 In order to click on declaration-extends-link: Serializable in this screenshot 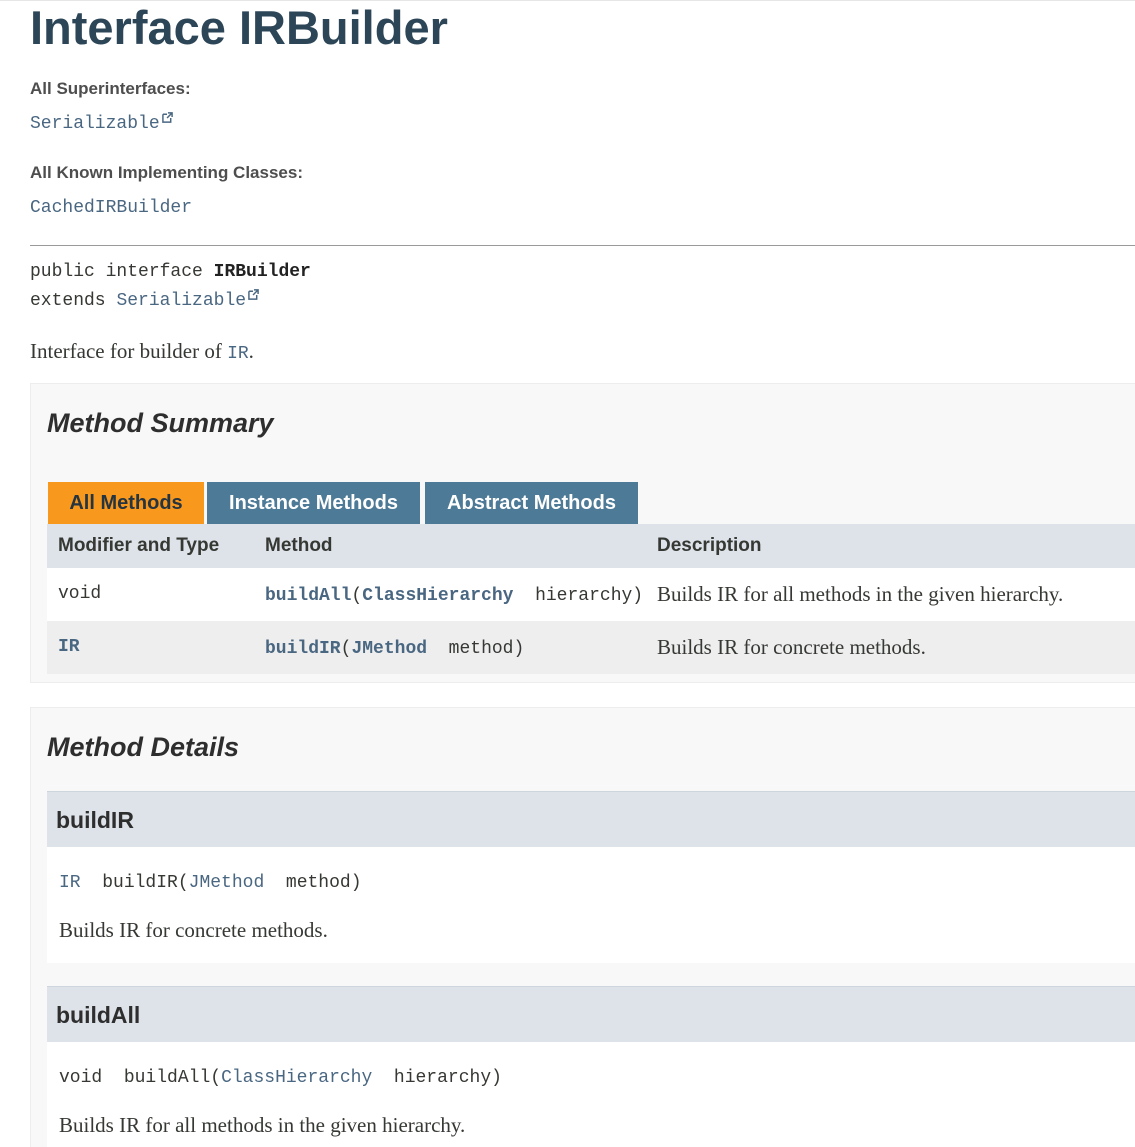, I will do `click(181, 301)`.